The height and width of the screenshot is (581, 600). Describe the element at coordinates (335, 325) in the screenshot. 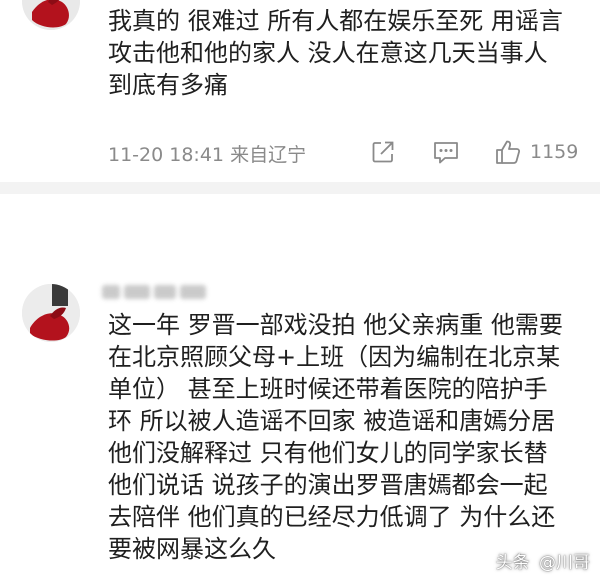

I see `comment-line: 这一年 罗晋一部戏没拍 他父亲病重 他需要` at that location.